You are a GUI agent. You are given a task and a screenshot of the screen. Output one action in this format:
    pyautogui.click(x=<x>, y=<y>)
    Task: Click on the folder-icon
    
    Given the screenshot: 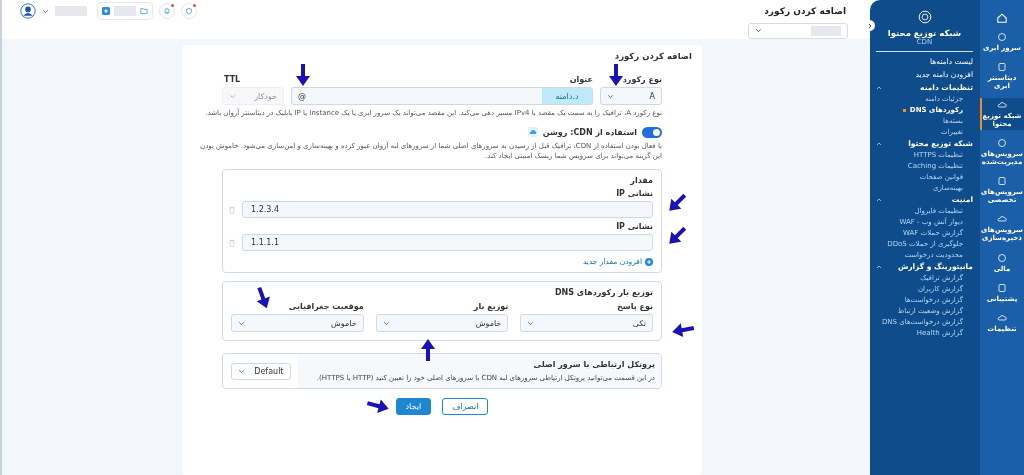 What is the action you would take?
    pyautogui.click(x=144, y=11)
    